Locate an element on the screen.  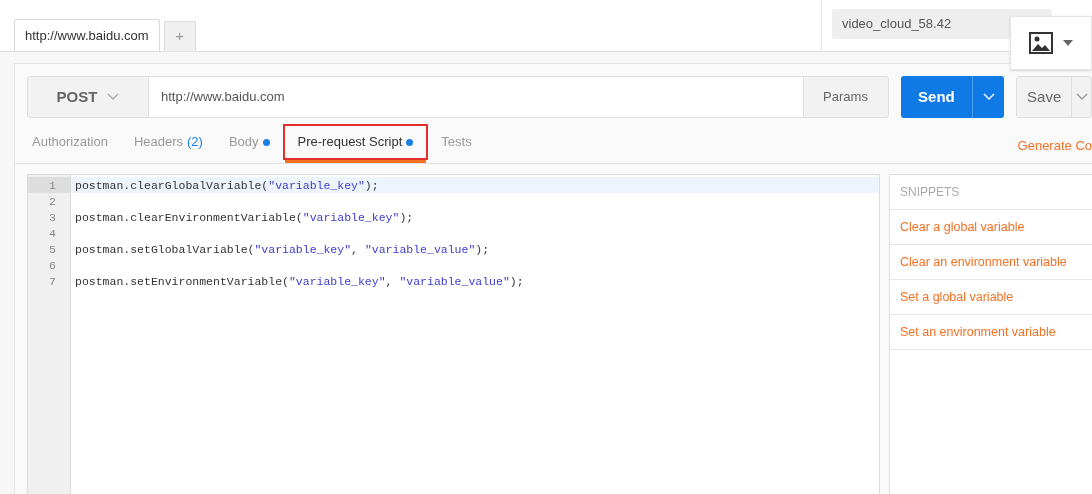
send-options-button is located at coordinates (988, 97).